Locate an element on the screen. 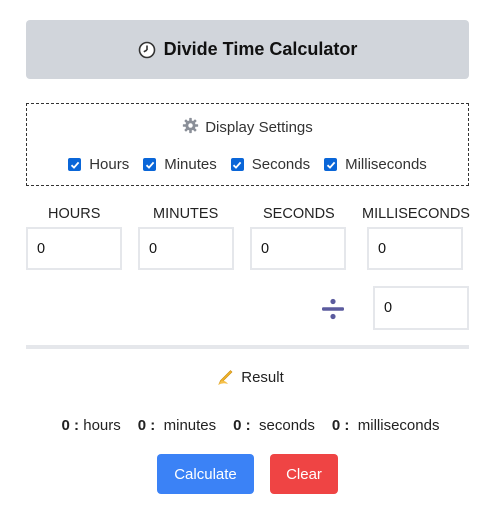  divide-icon is located at coordinates (333, 309).